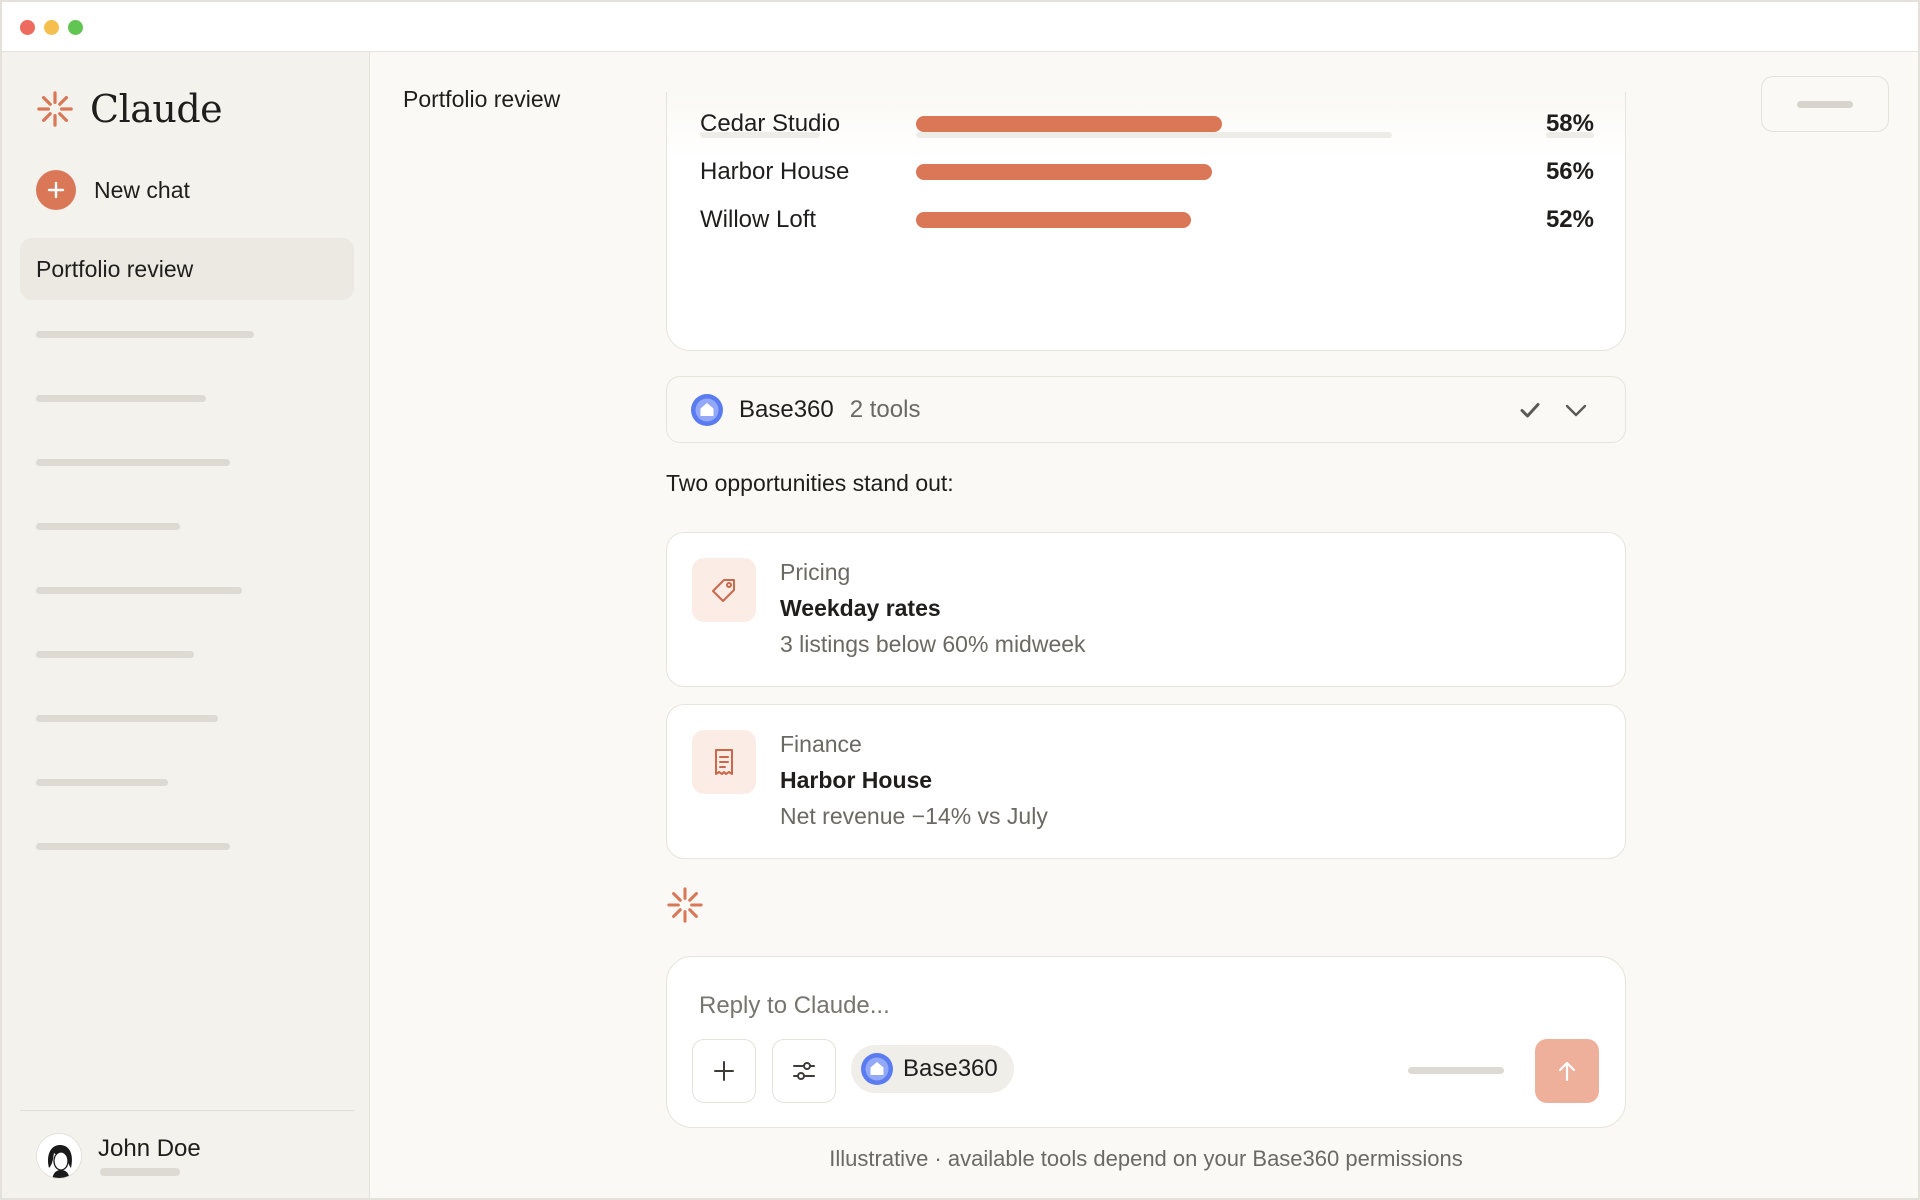 The image size is (1920, 1200). Describe the element at coordinates (810, 483) in the screenshot. I see `assistant-message-text: Two opportunities stand out:` at that location.